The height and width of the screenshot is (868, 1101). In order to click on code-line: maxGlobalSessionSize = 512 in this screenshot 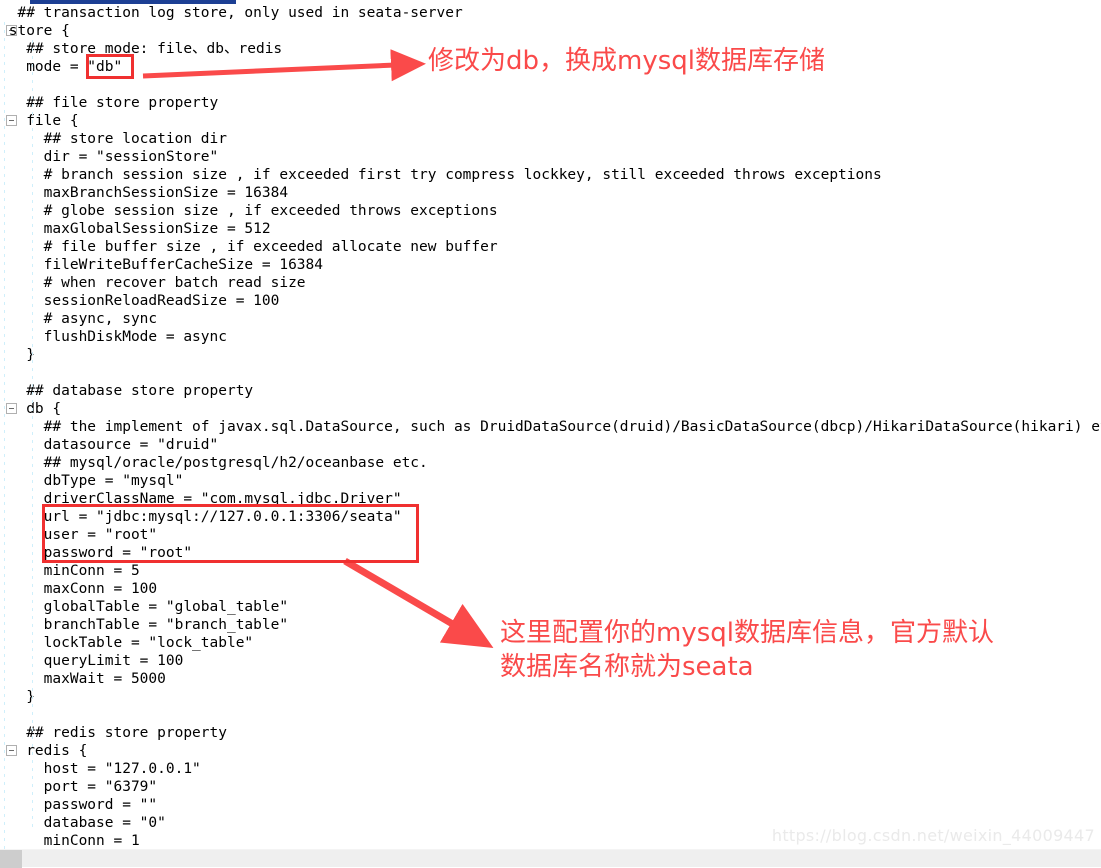, I will do `click(550, 229)`.